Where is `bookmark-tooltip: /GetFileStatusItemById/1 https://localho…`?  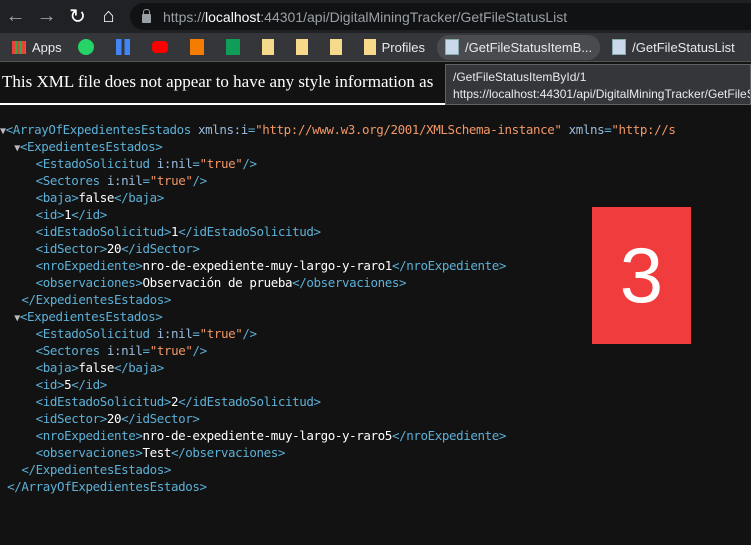 bookmark-tooltip: /GetFileStatusItemById/1 https://localho… is located at coordinates (598, 84).